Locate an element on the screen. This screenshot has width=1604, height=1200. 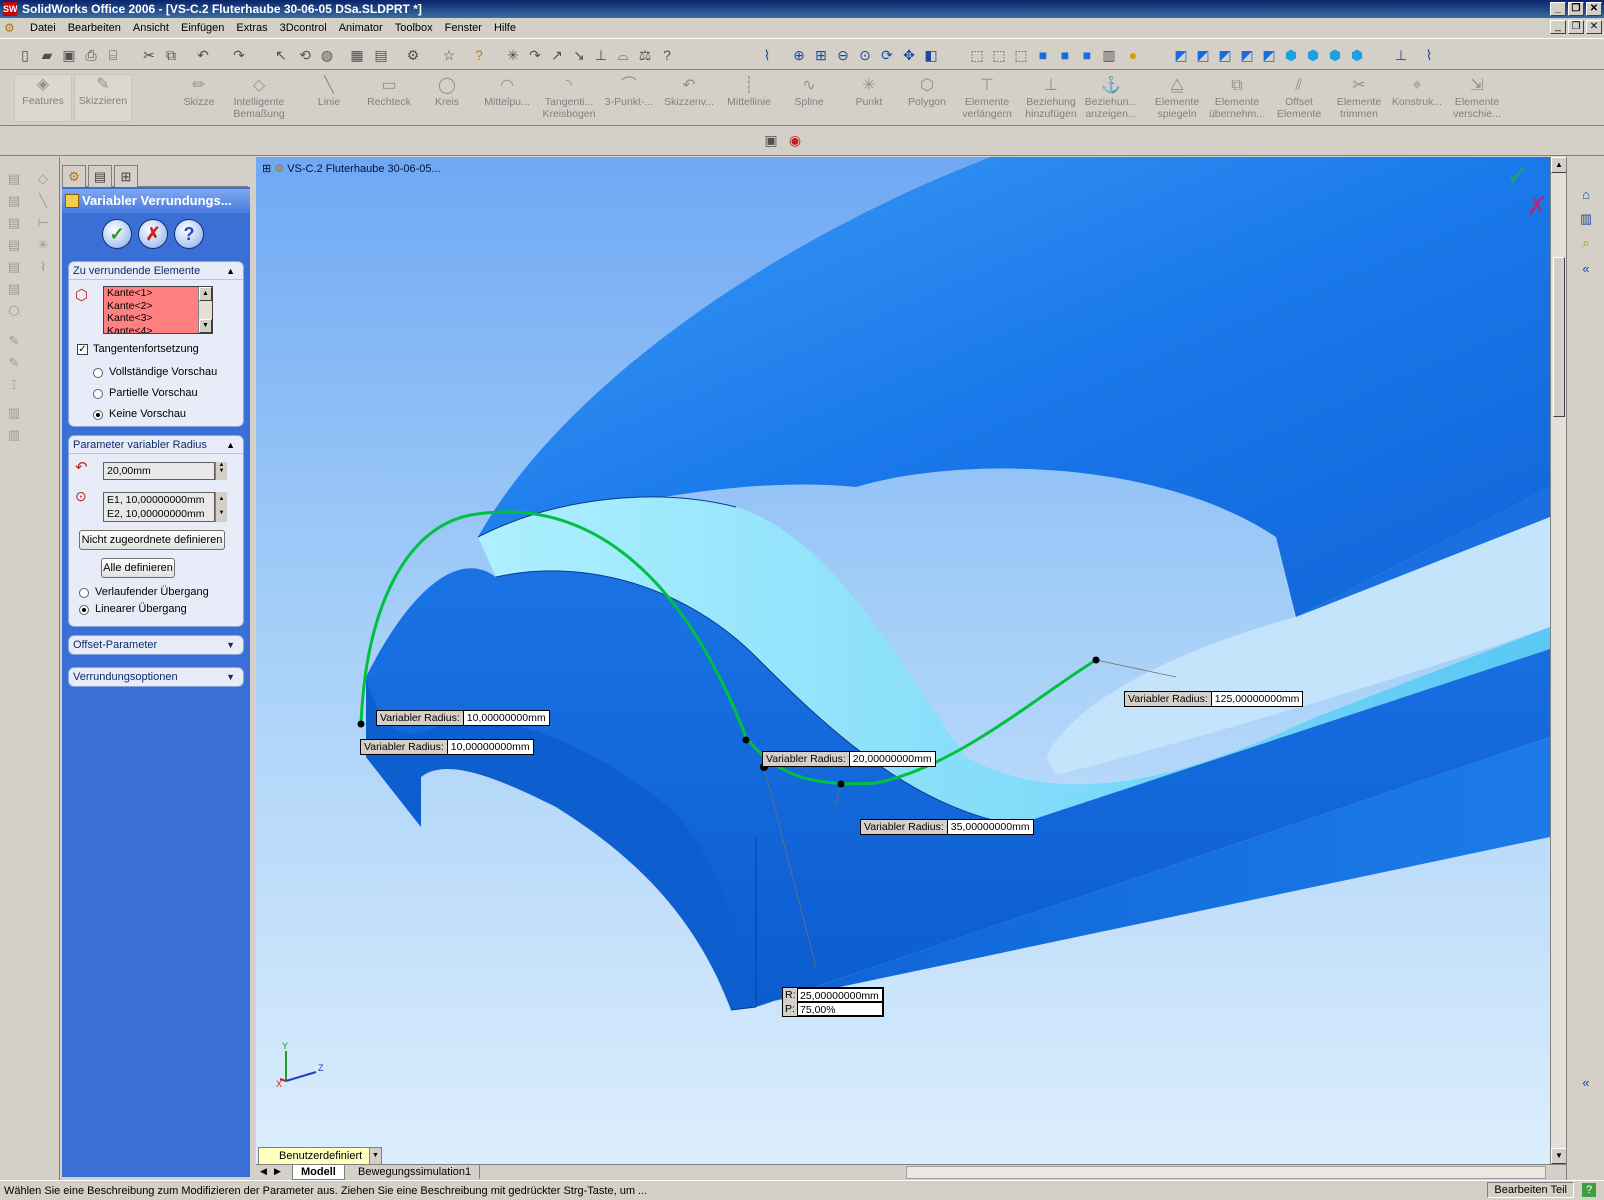
collapse-left-icon: « is located at coordinates (1586, 270).